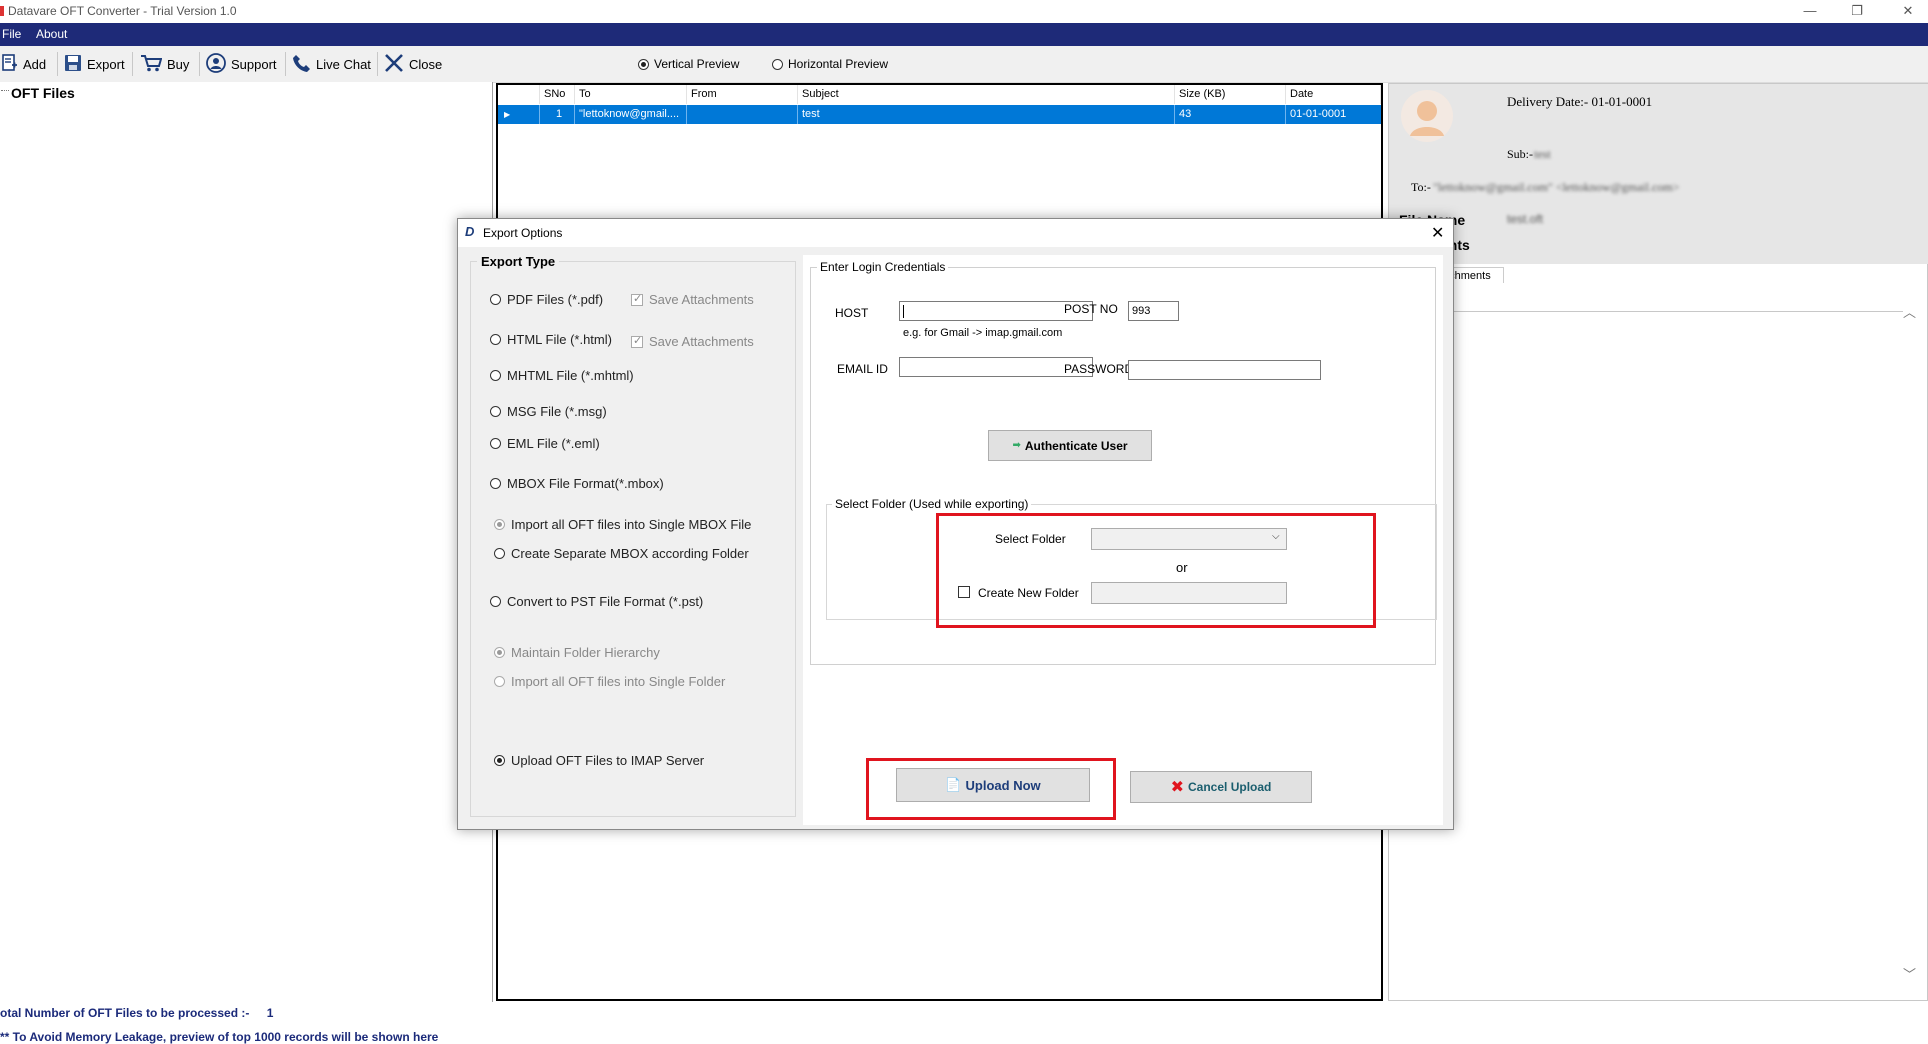 The height and width of the screenshot is (1044, 1928). I want to click on scroll-up-icon: ︿, so click(1909, 311).